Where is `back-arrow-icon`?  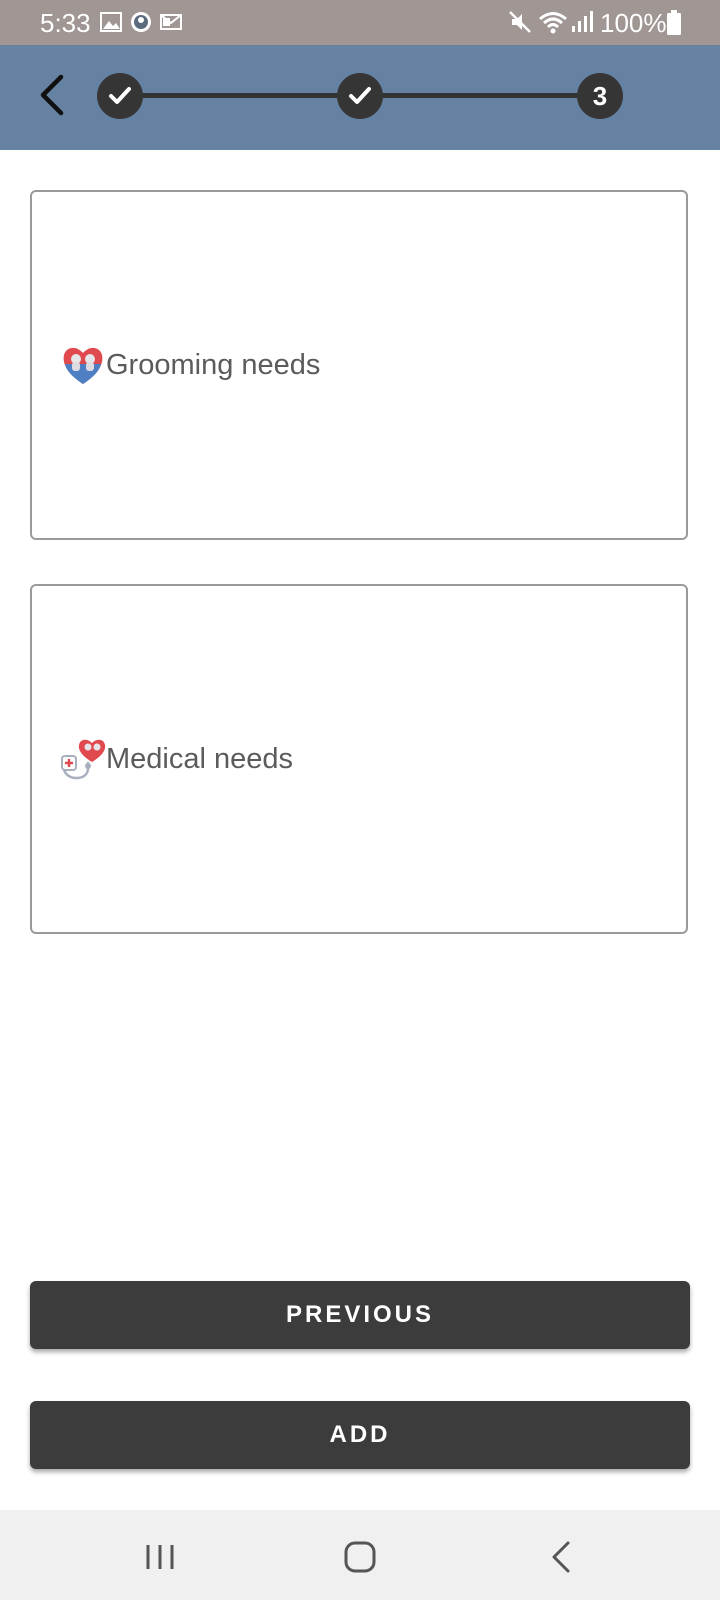
back-arrow-icon is located at coordinates (52, 95).